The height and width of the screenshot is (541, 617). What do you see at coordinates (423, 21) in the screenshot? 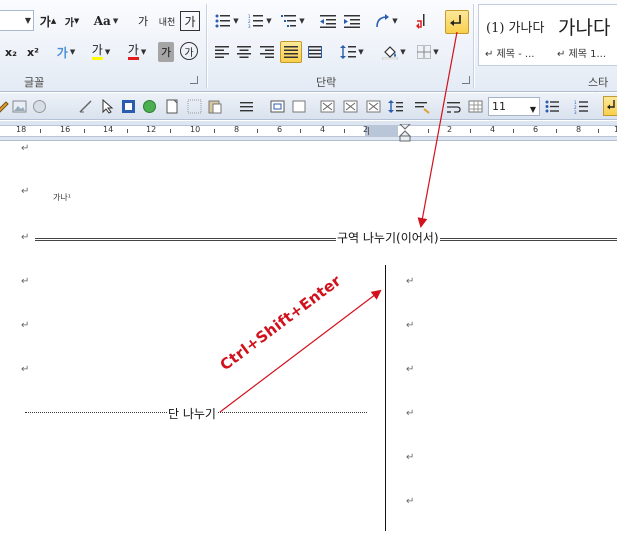
I see `text-direction-button` at bounding box center [423, 21].